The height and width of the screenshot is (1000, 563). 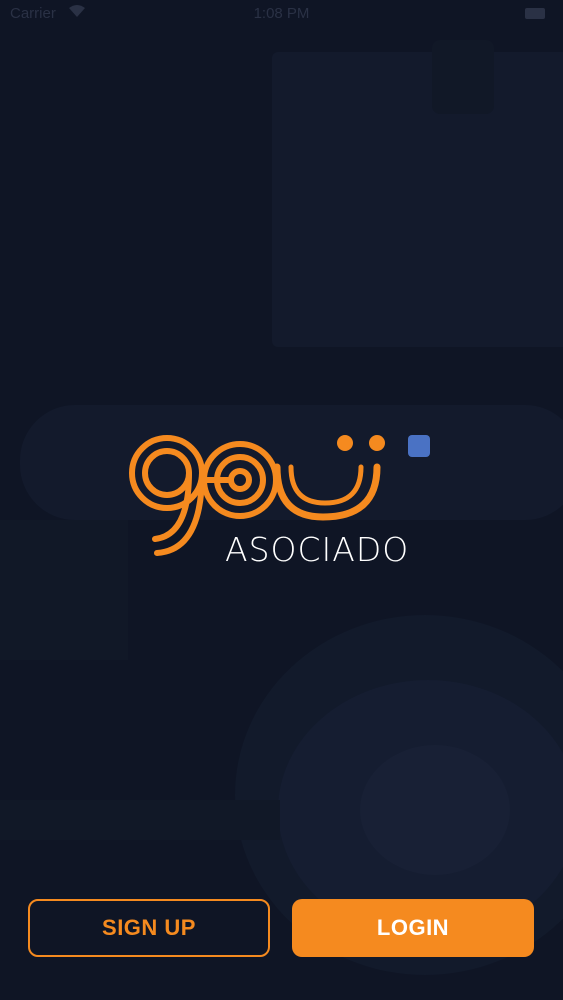 I want to click on app-logo: ASOCIADO, so click(x=285, y=500).